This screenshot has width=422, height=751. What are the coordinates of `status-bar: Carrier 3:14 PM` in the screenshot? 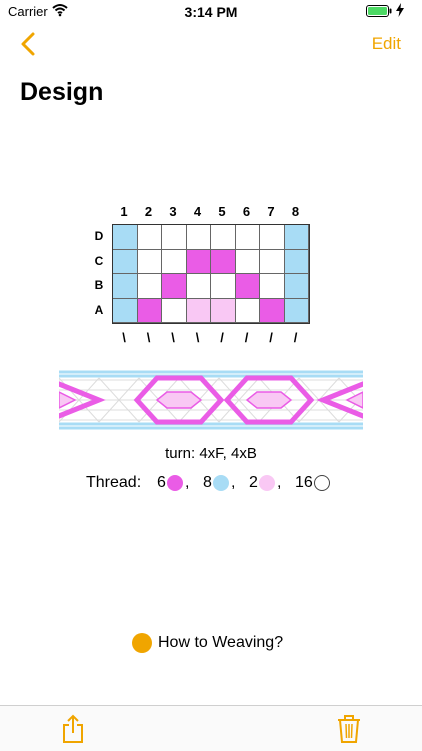 It's located at (211, 11).